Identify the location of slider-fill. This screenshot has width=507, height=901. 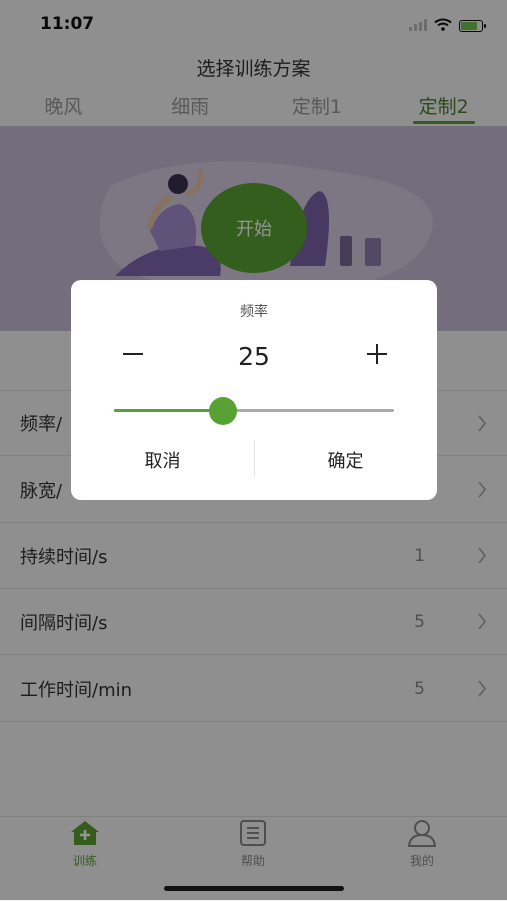
(169, 410).